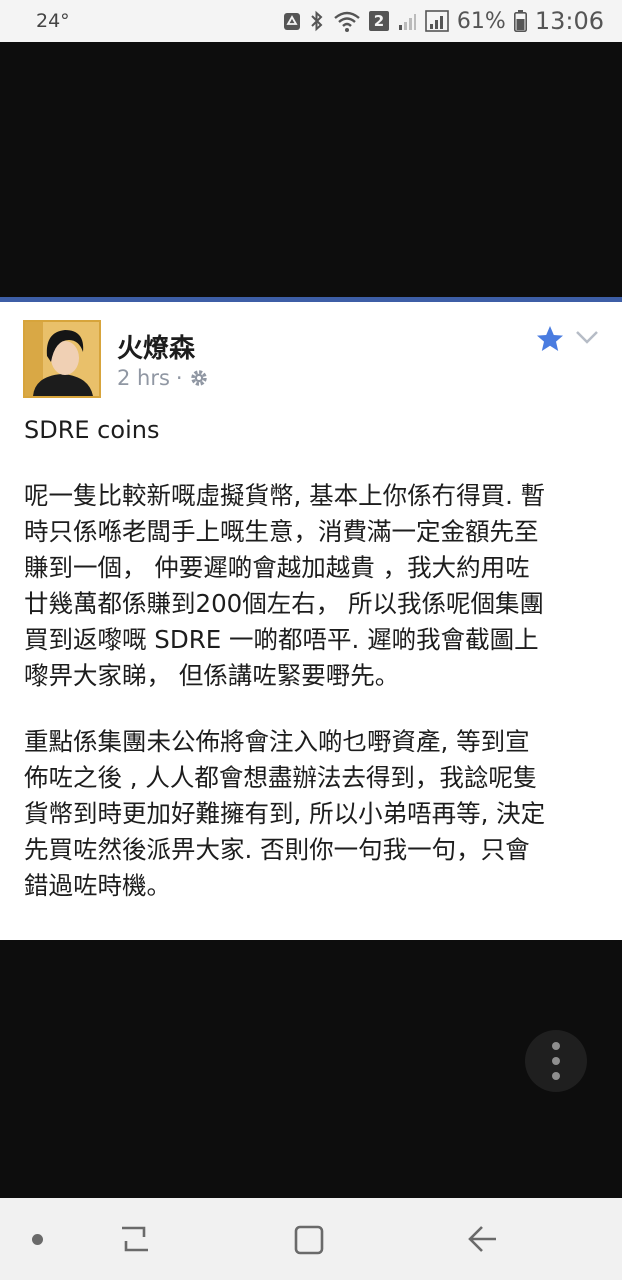 This screenshot has height=1280, width=622. I want to click on back-icon, so click(482, 1239).